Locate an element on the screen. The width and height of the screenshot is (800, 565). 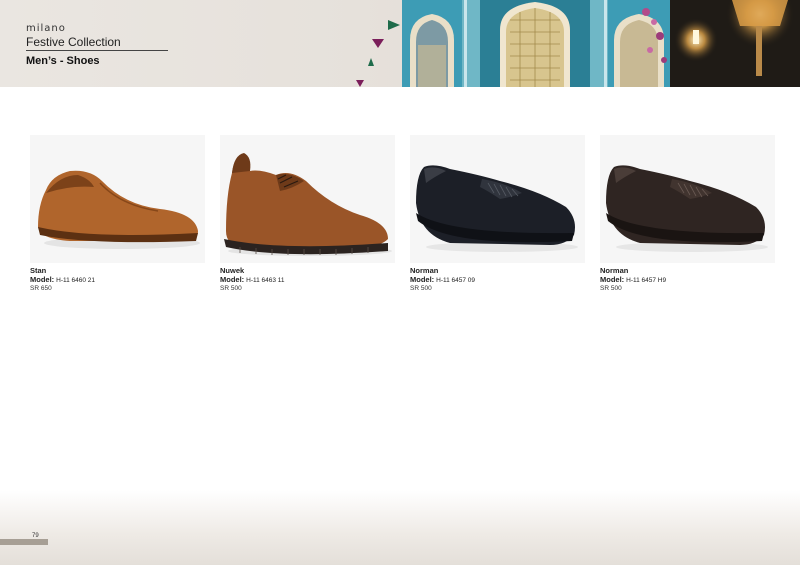
page-number-bar is located at coordinates (24, 542).